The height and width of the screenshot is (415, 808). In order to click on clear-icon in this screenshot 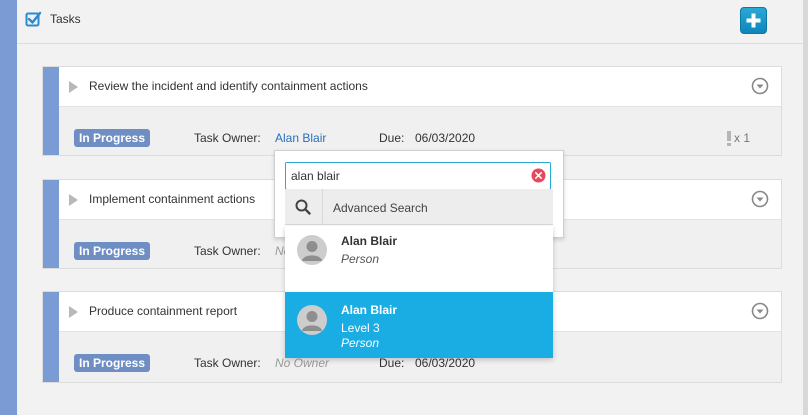, I will do `click(538, 175)`.